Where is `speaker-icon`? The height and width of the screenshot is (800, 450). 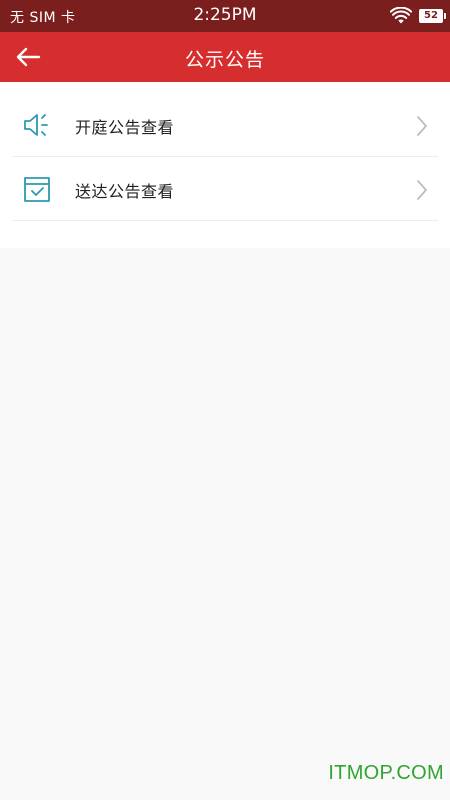
speaker-icon is located at coordinates (36, 125).